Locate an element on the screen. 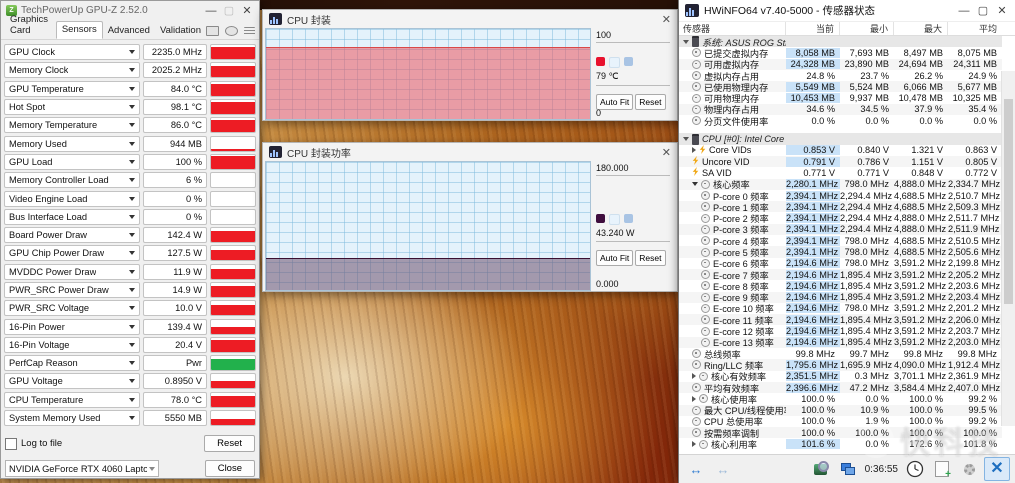 The height and width of the screenshot is (483, 1015). log-to-file-checkbox is located at coordinates (11, 443).